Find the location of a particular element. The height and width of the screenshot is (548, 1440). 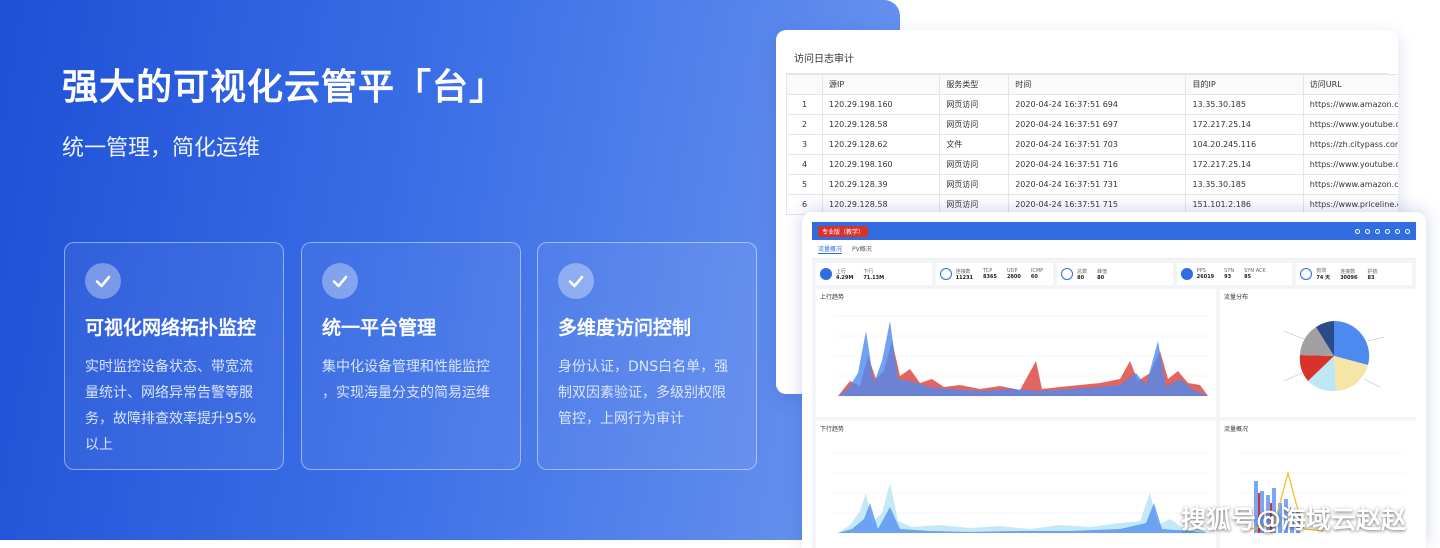

clock-icon is located at coordinates (826, 274).